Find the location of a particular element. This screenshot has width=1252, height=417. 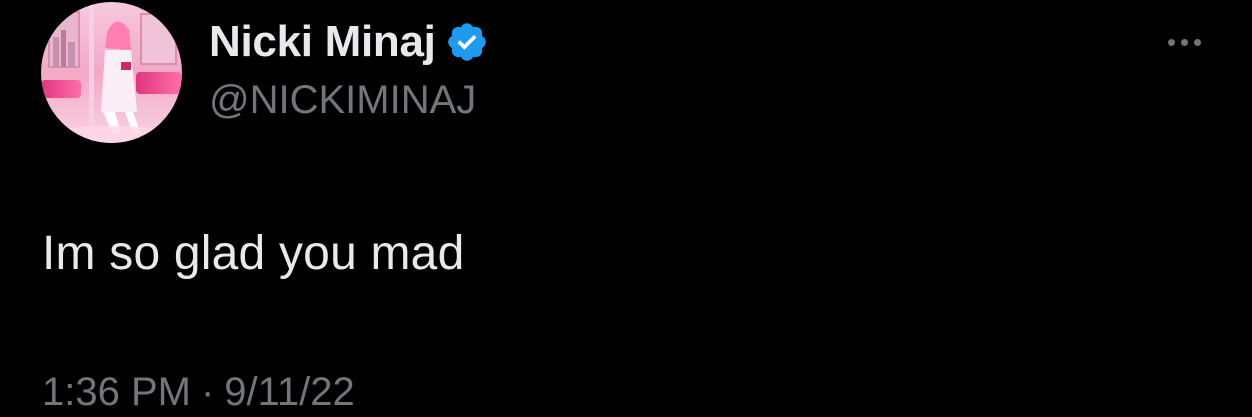

more-options-button is located at coordinates (1184, 42).